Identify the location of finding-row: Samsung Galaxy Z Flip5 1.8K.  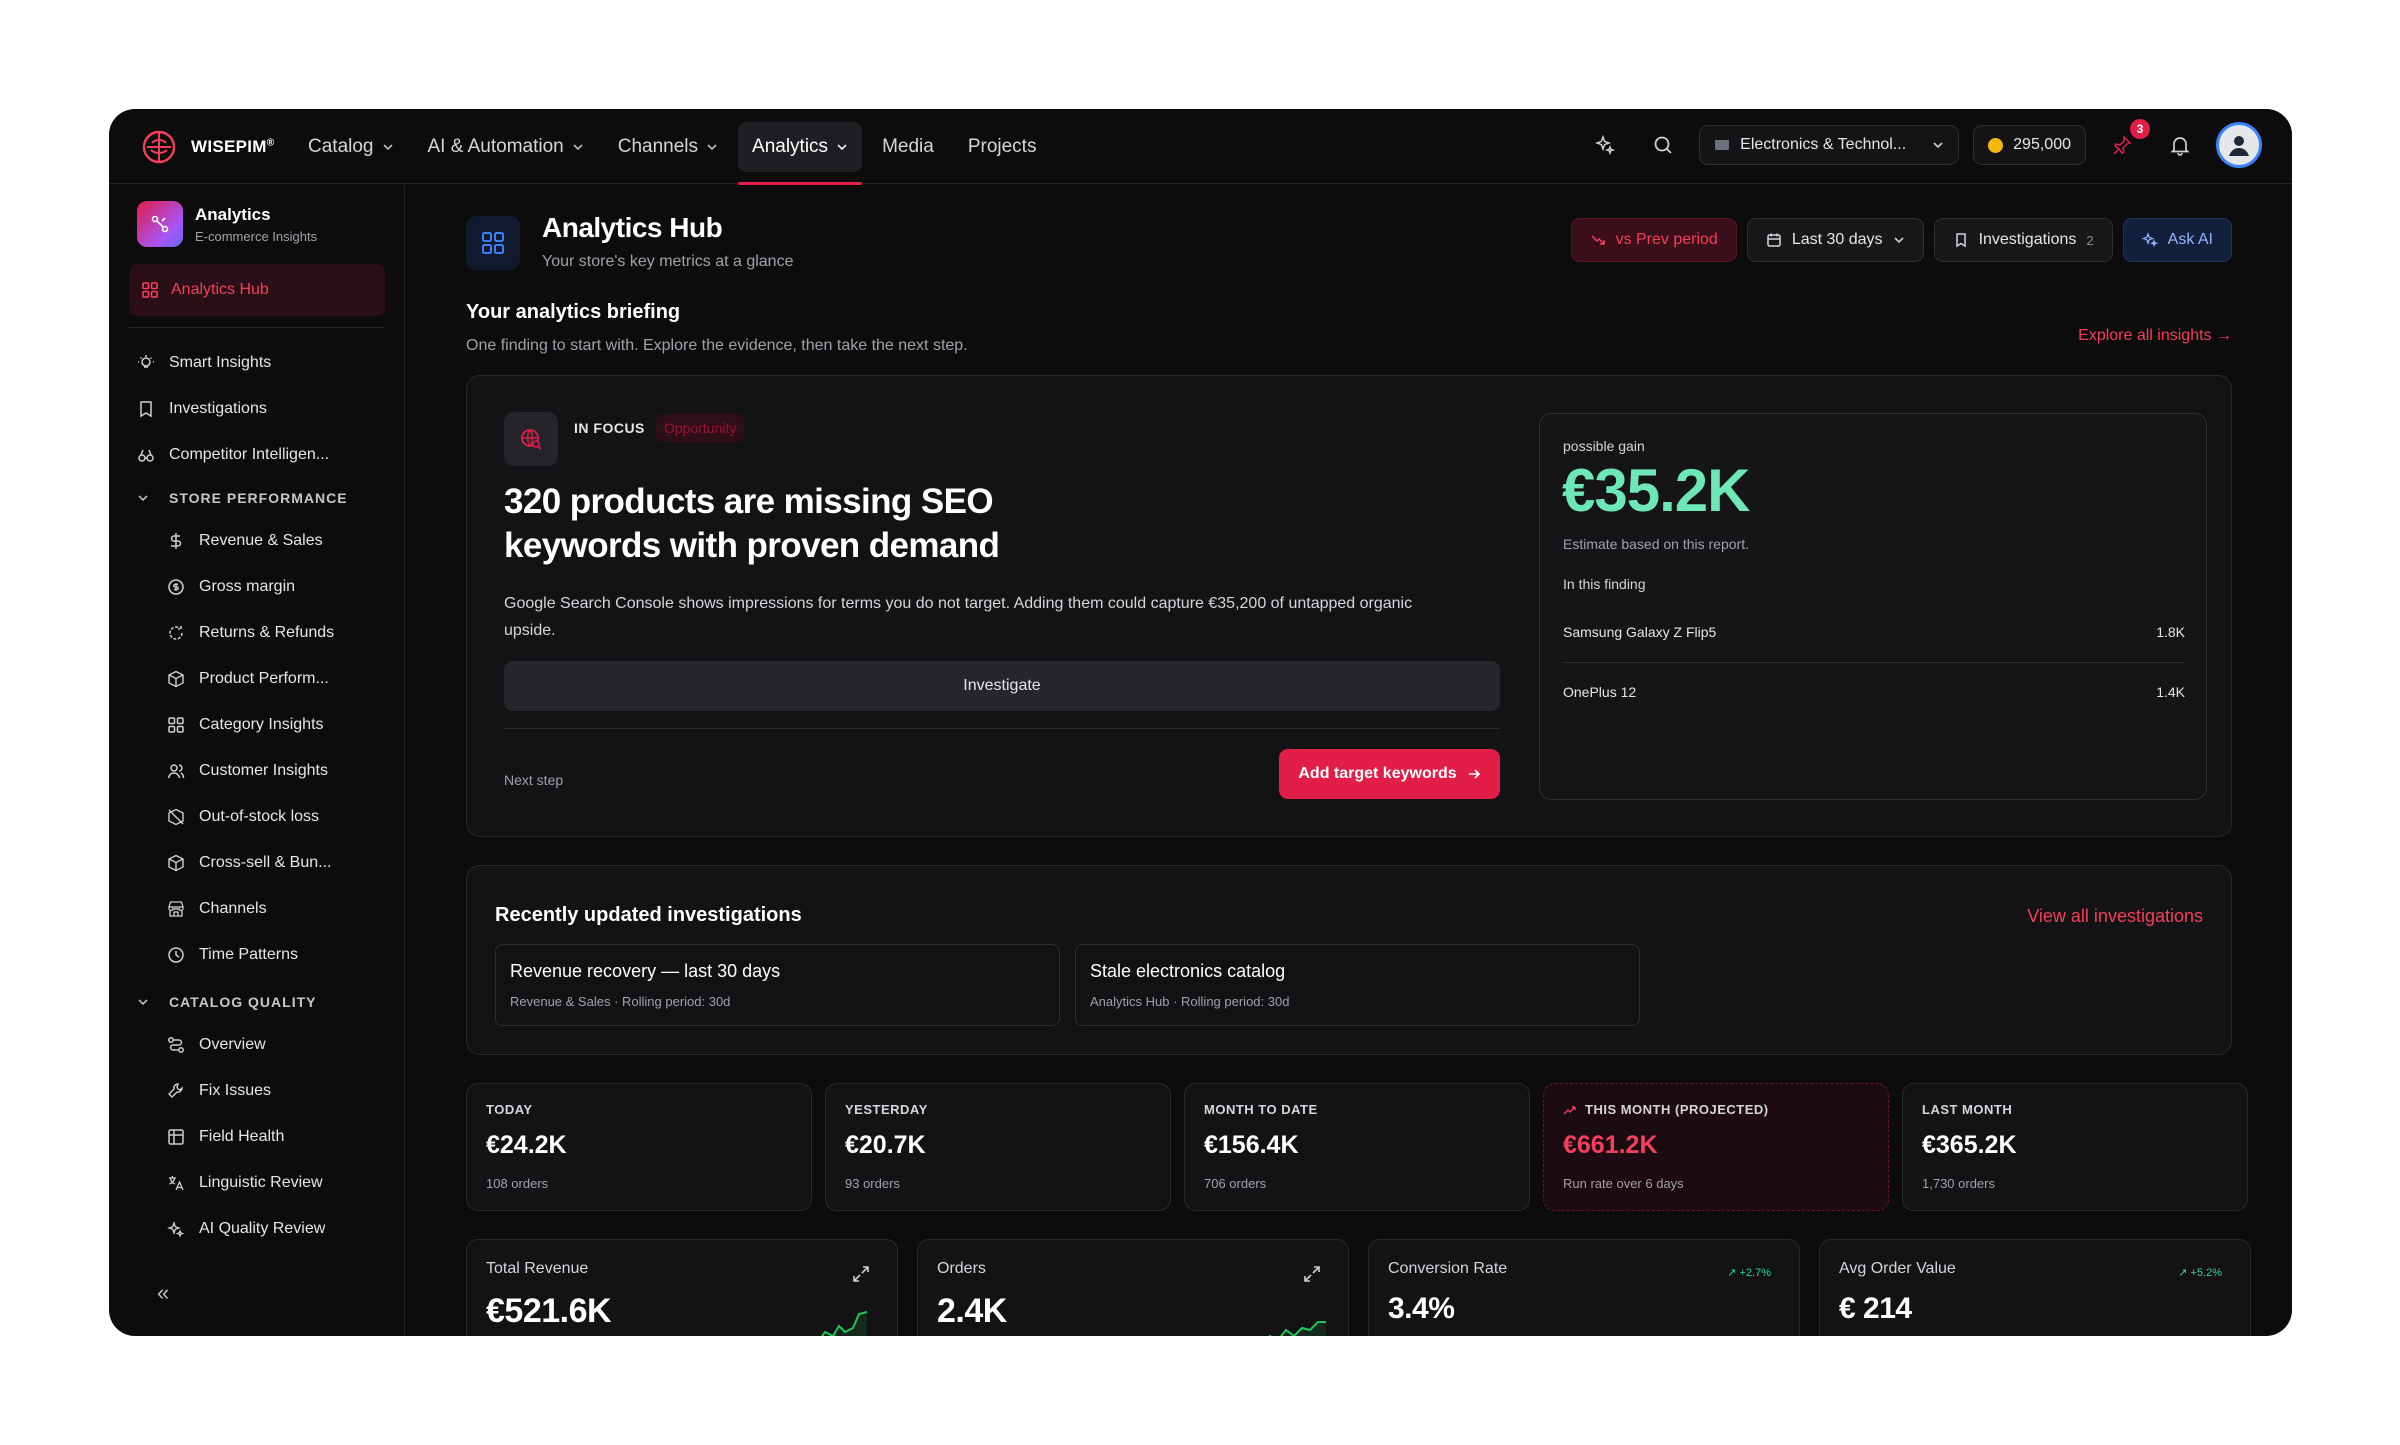
(1874, 632).